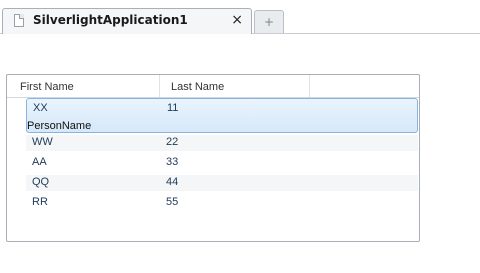 The image size is (480, 273). I want to click on new-tab-button: +, so click(269, 21).